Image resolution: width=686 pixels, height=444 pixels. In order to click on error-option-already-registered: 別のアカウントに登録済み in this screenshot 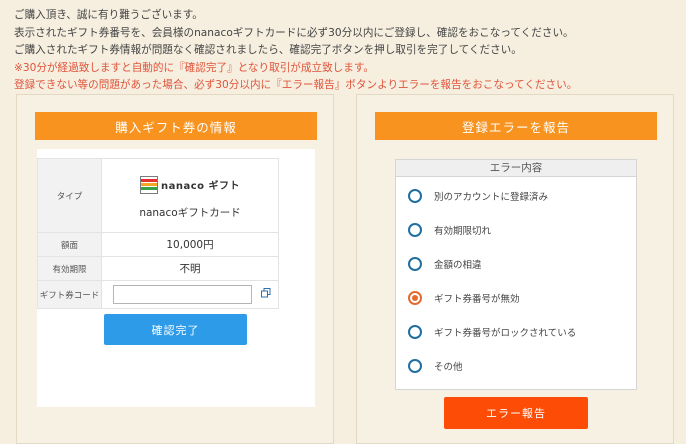, I will do `click(478, 196)`.